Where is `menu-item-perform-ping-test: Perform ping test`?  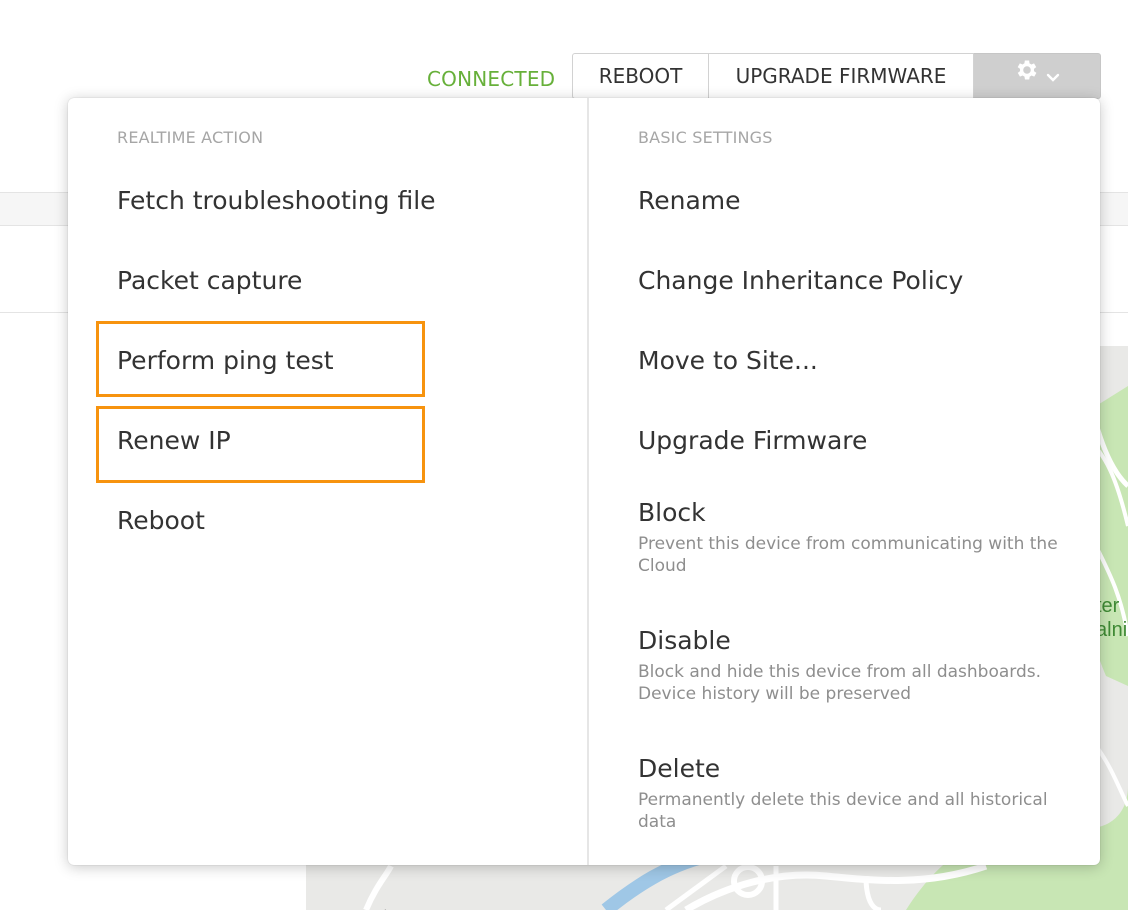 menu-item-perform-ping-test: Perform ping test is located at coordinates (225, 360).